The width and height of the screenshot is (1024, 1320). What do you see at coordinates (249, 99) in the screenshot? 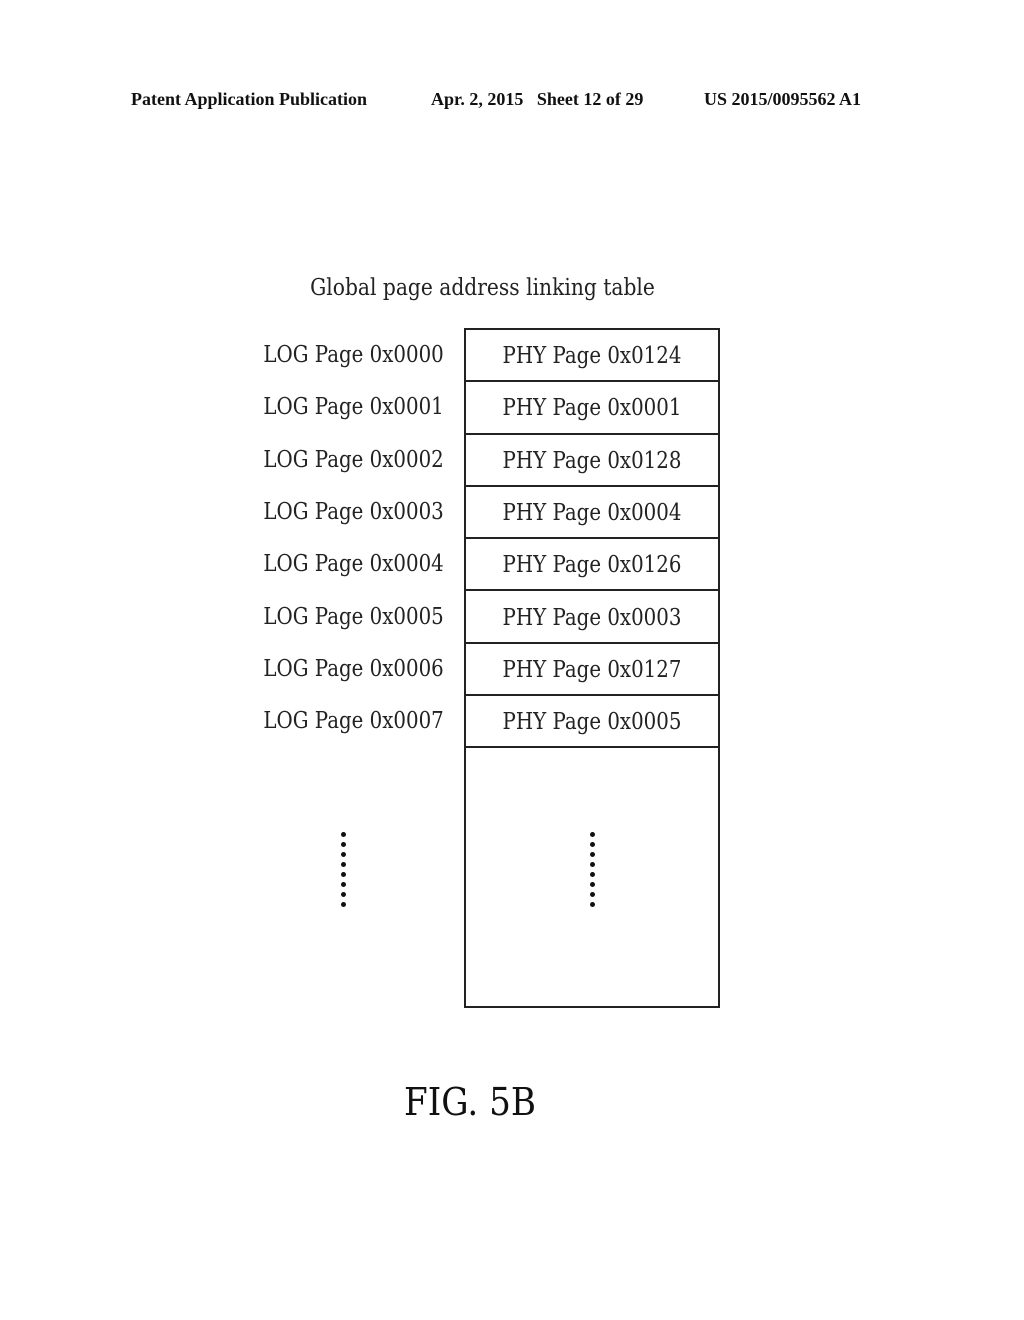
I see `publication-label: Patent Application Publication` at bounding box center [249, 99].